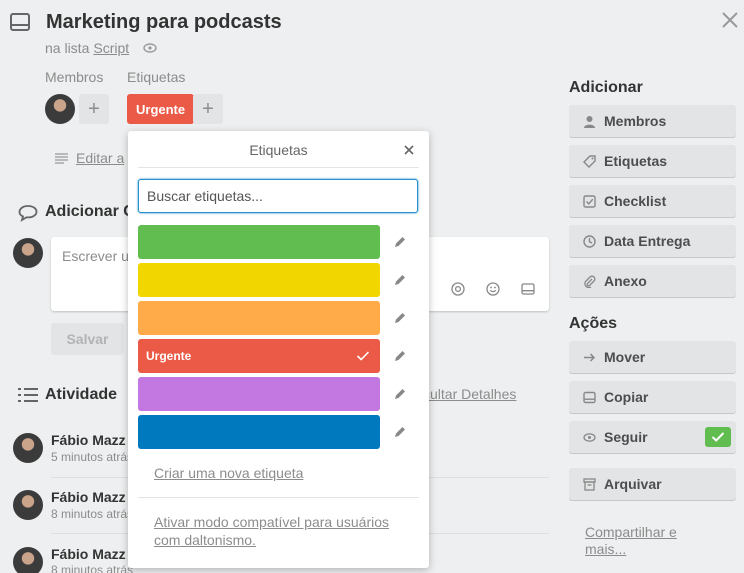 The width and height of the screenshot is (744, 573). I want to click on create-label-link: Criar uma nova etiqueta, so click(228, 473).